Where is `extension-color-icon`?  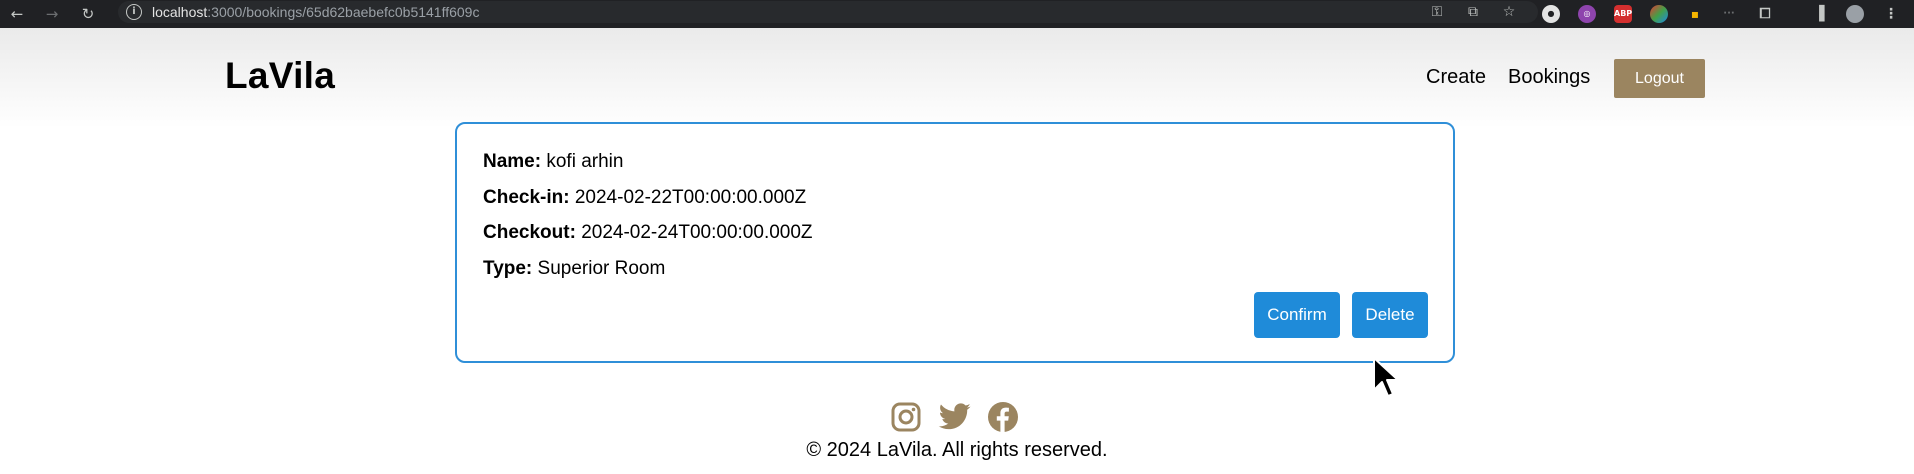 extension-color-icon is located at coordinates (1659, 14).